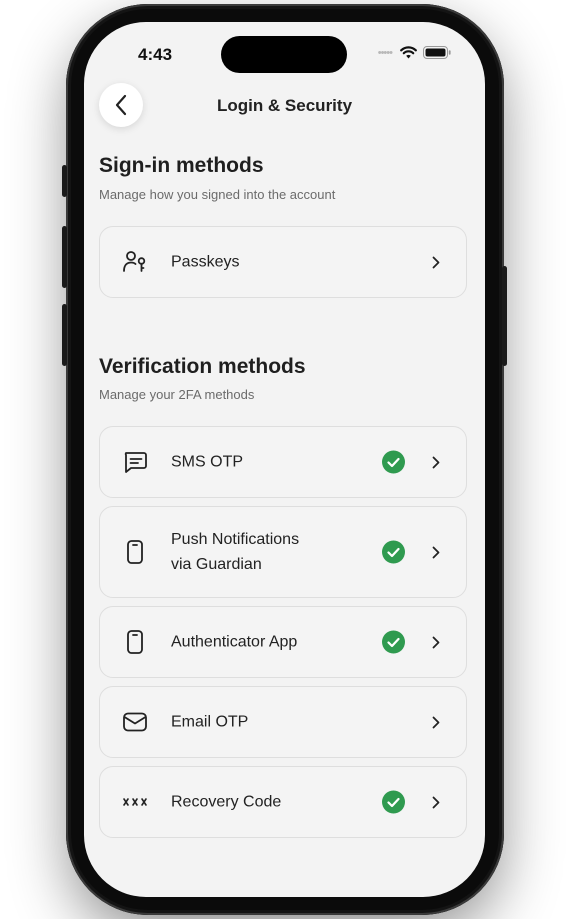  What do you see at coordinates (283, 262) in the screenshot?
I see `passkeys-row: Passkeys` at bounding box center [283, 262].